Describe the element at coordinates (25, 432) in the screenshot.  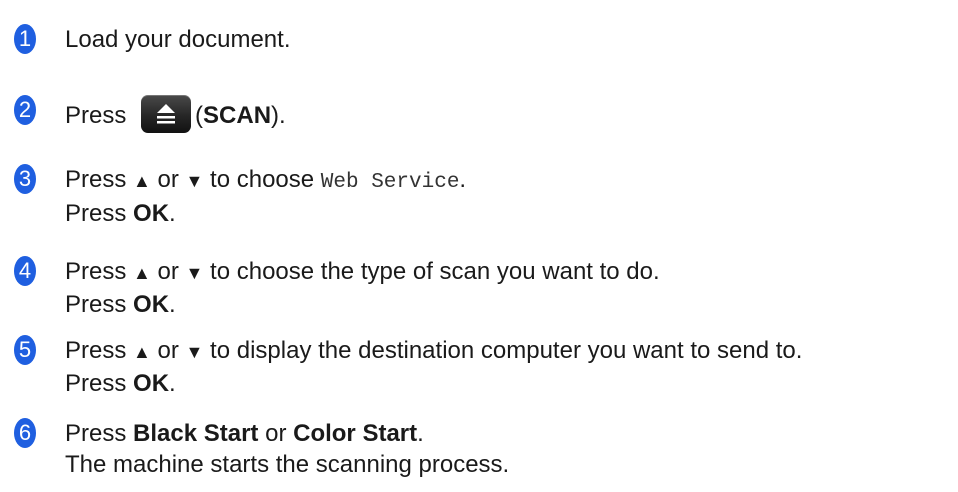
I see `step-number: 6` at that location.